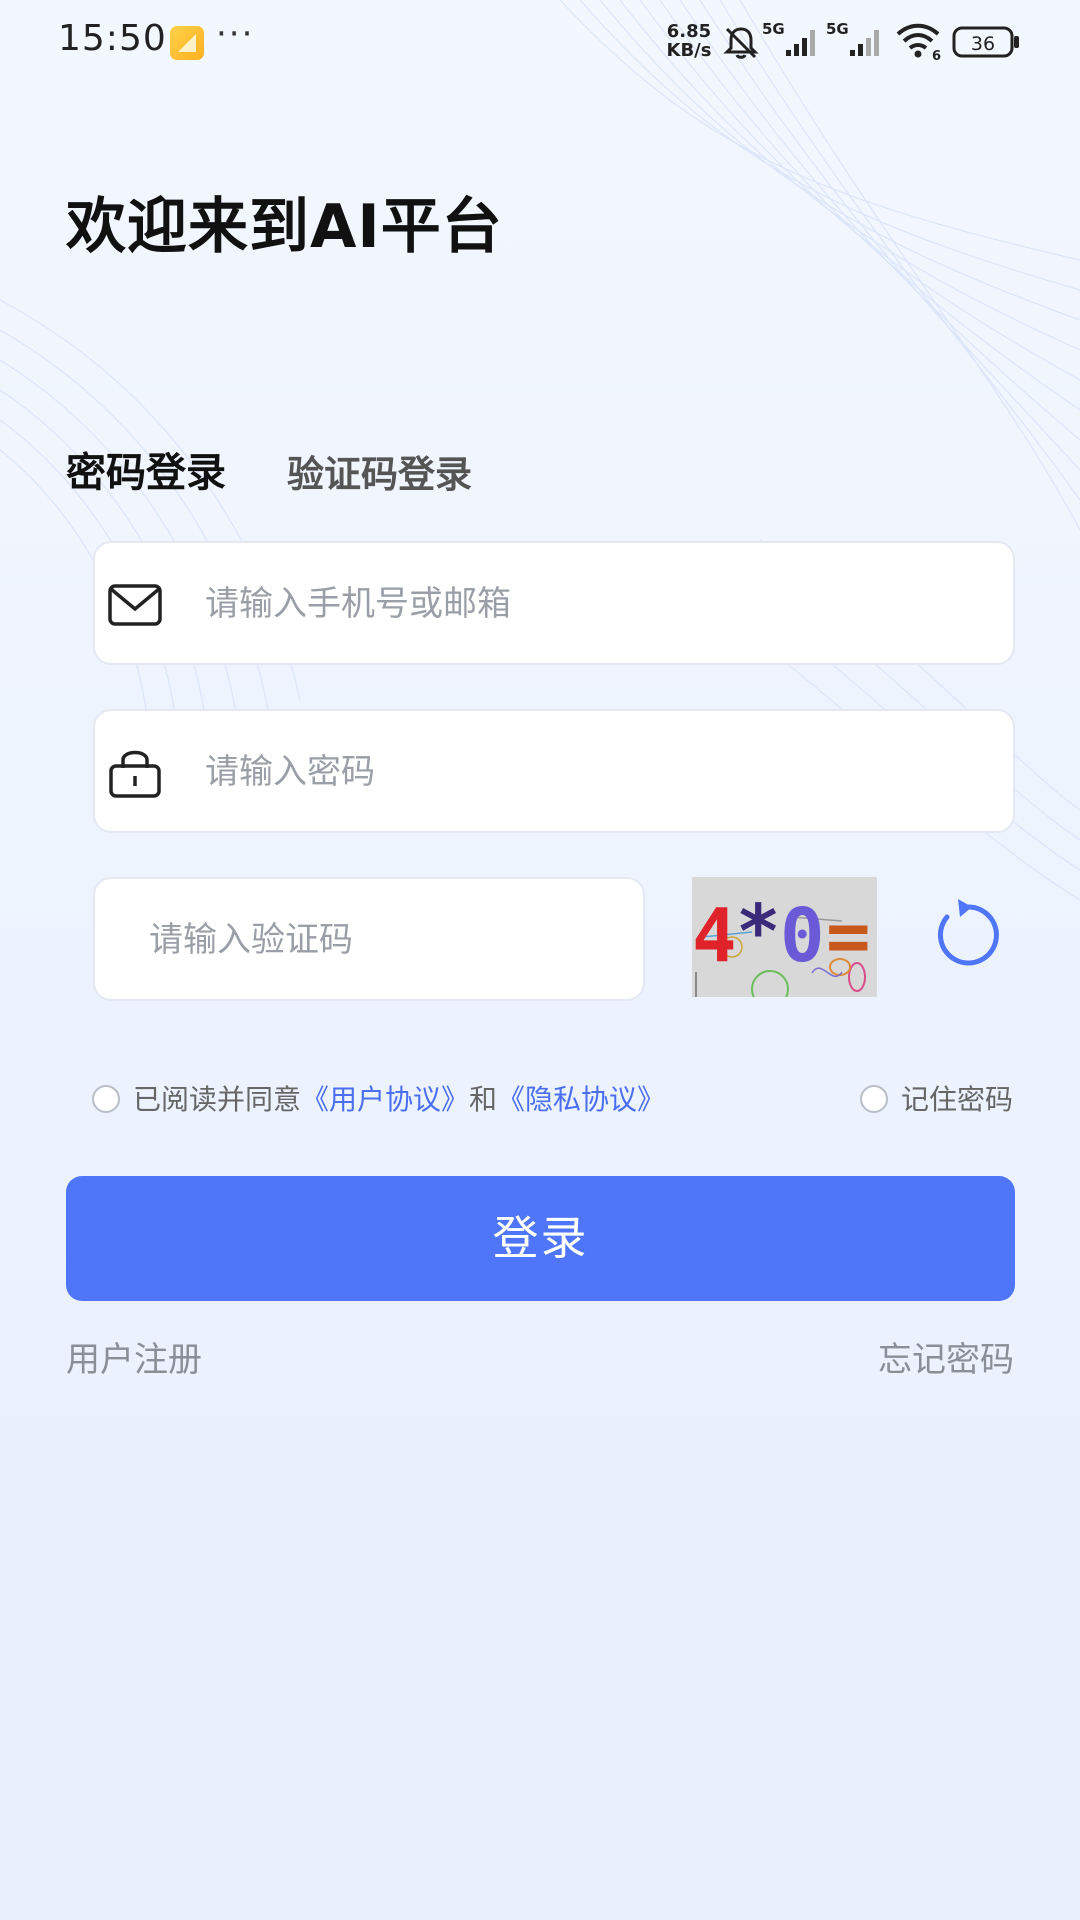  I want to click on tab-code-login: 验证码登录, so click(379, 471).